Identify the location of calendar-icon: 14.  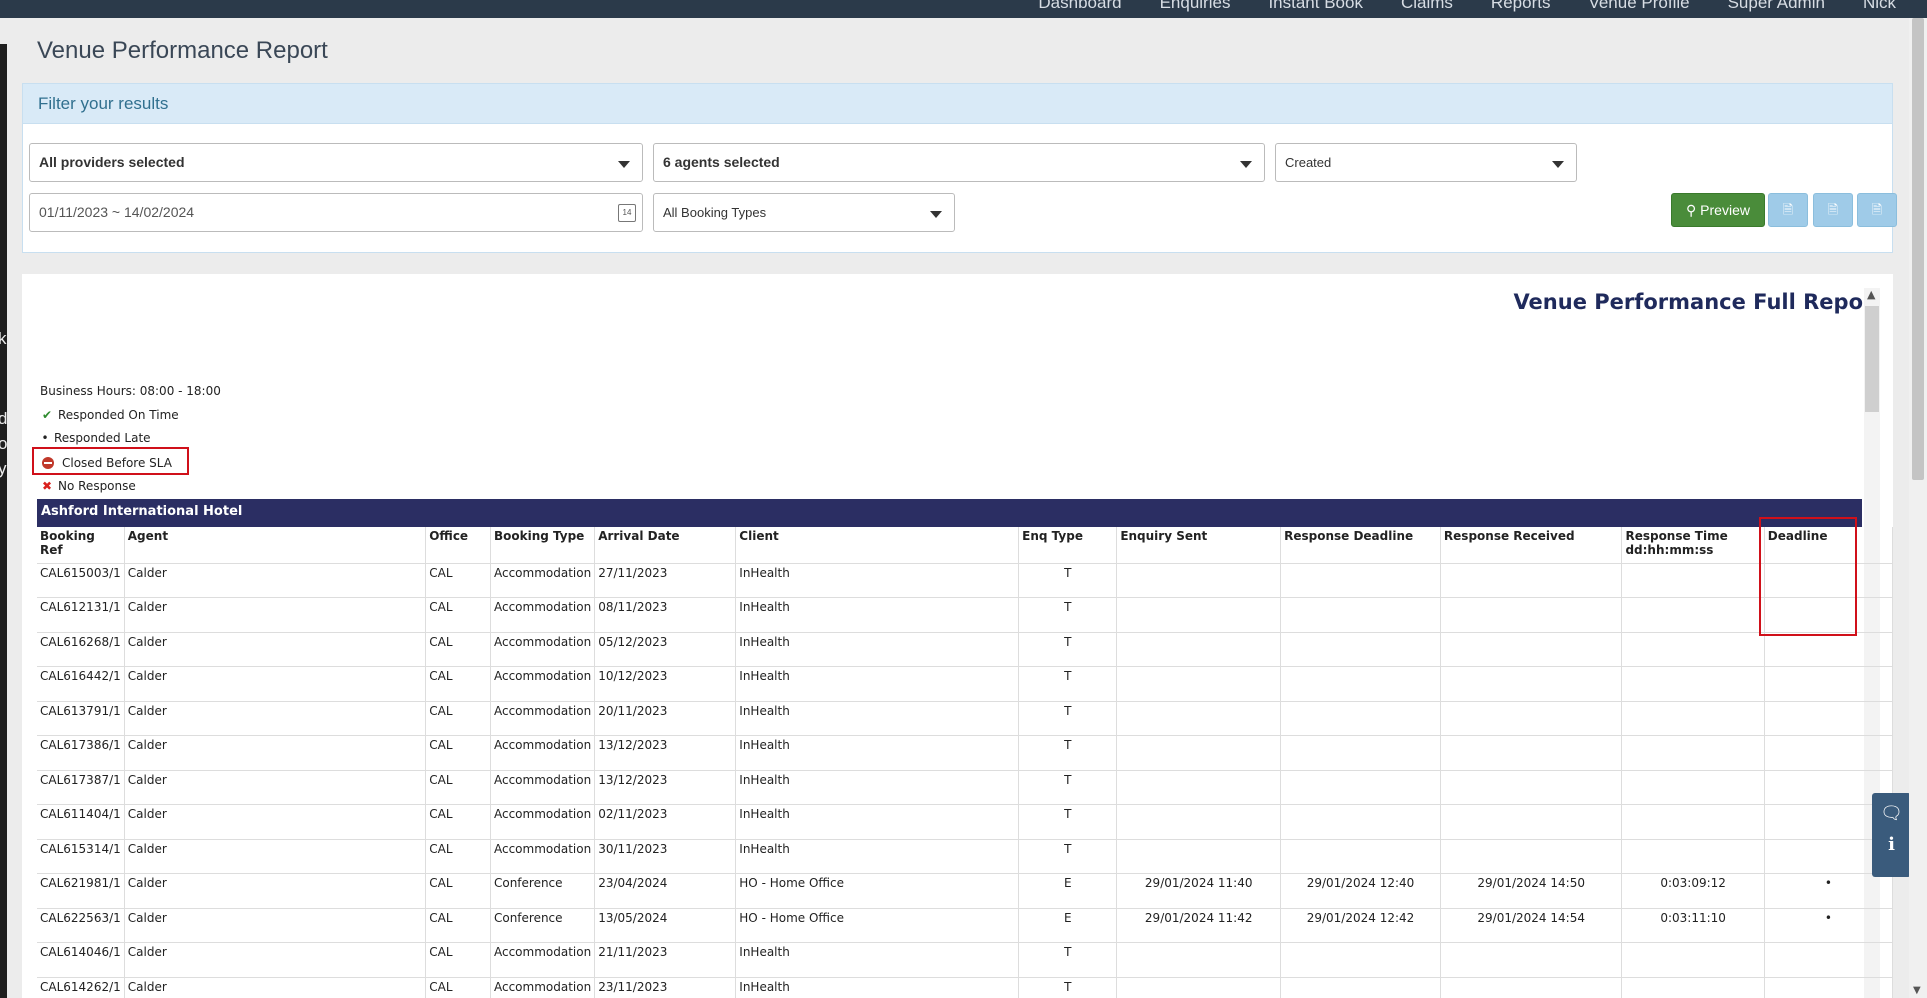
(627, 213).